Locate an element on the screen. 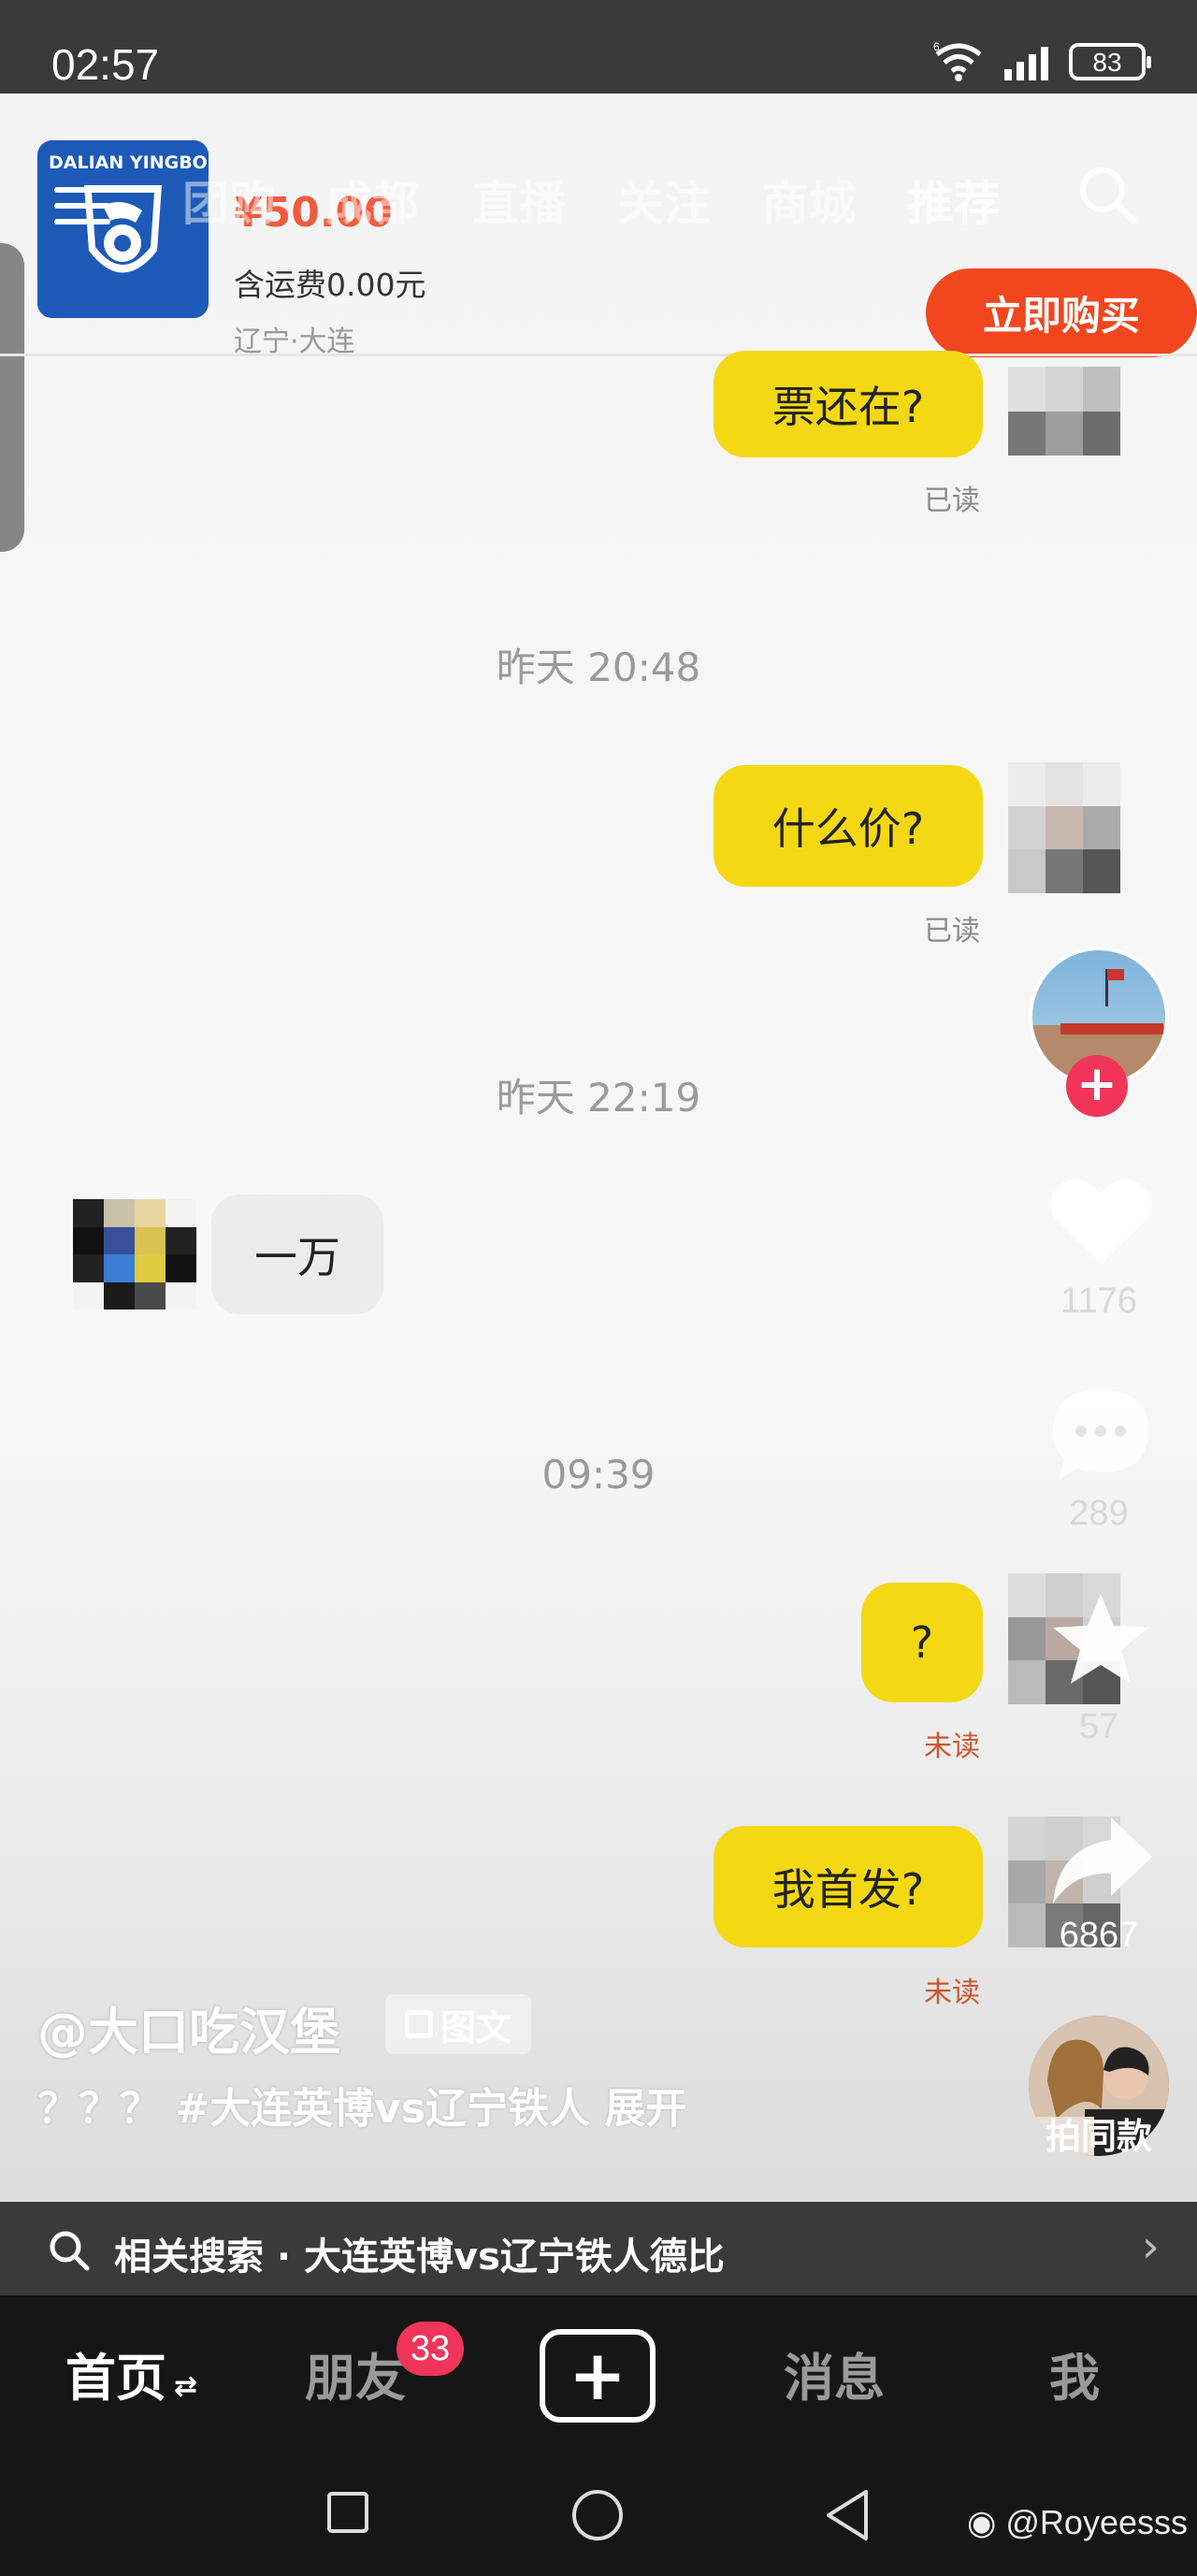 The image size is (1197, 2576). related-search-bar: 相关搜索 · 大连英博vs辽宁铁人德比 › is located at coordinates (598, 2248).